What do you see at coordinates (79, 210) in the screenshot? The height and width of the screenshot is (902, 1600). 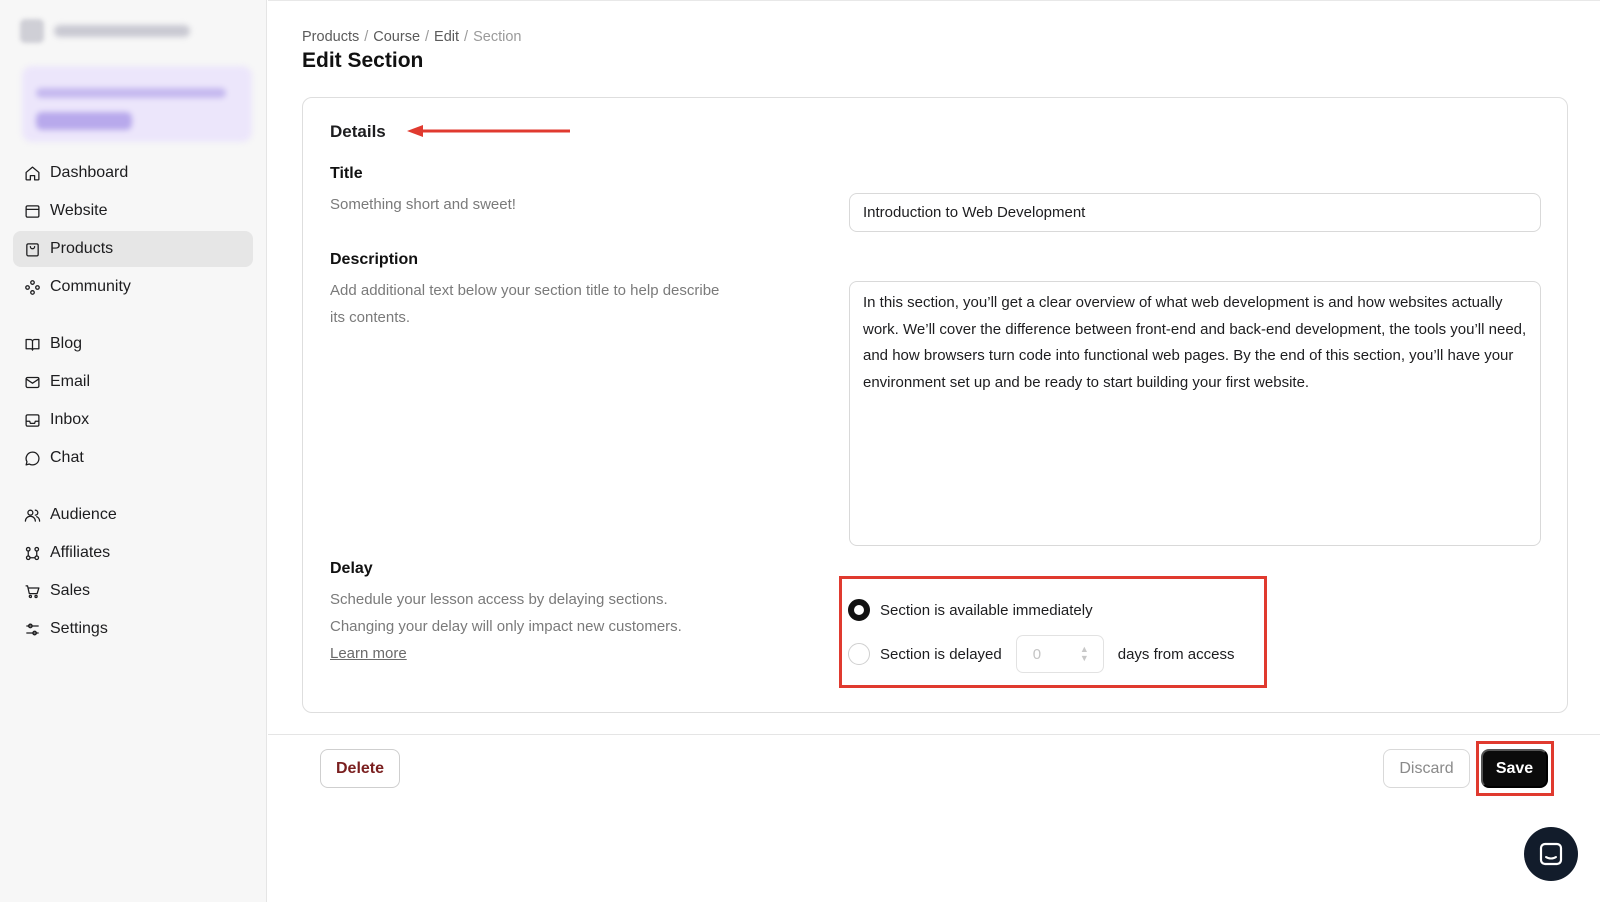 I see `sidebar-item-label: Website` at bounding box center [79, 210].